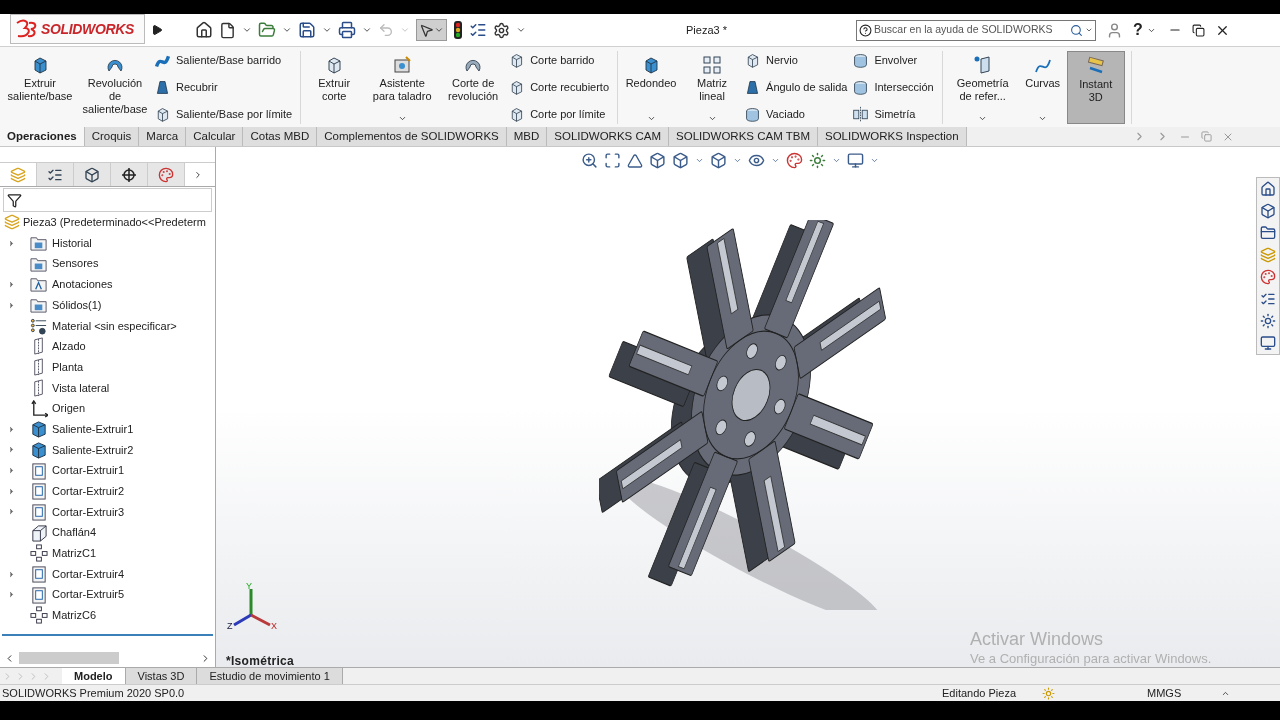 The image size is (1280, 720). I want to click on ribbon-button: Nervio, so click(797, 60).